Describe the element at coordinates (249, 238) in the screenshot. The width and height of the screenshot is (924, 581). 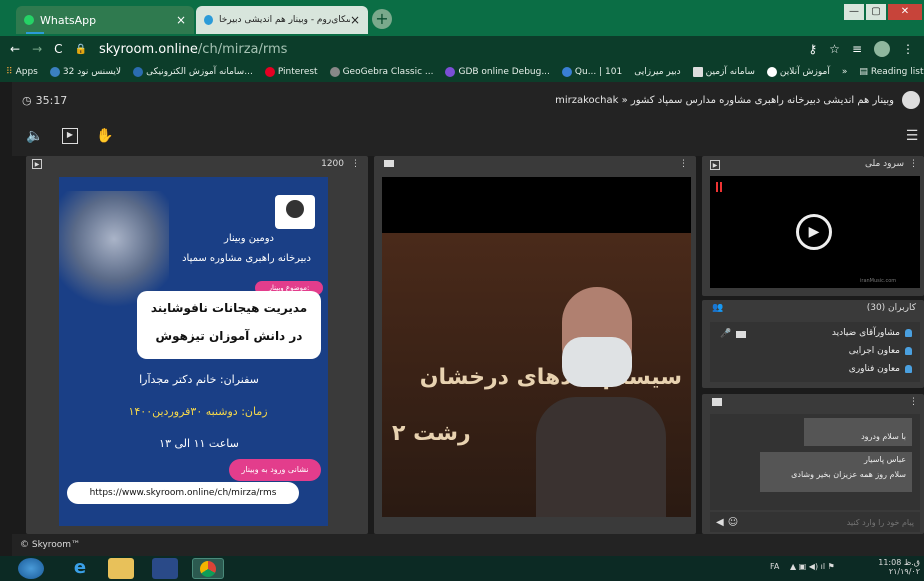
I see `slide-line1: دومین وبینار` at that location.